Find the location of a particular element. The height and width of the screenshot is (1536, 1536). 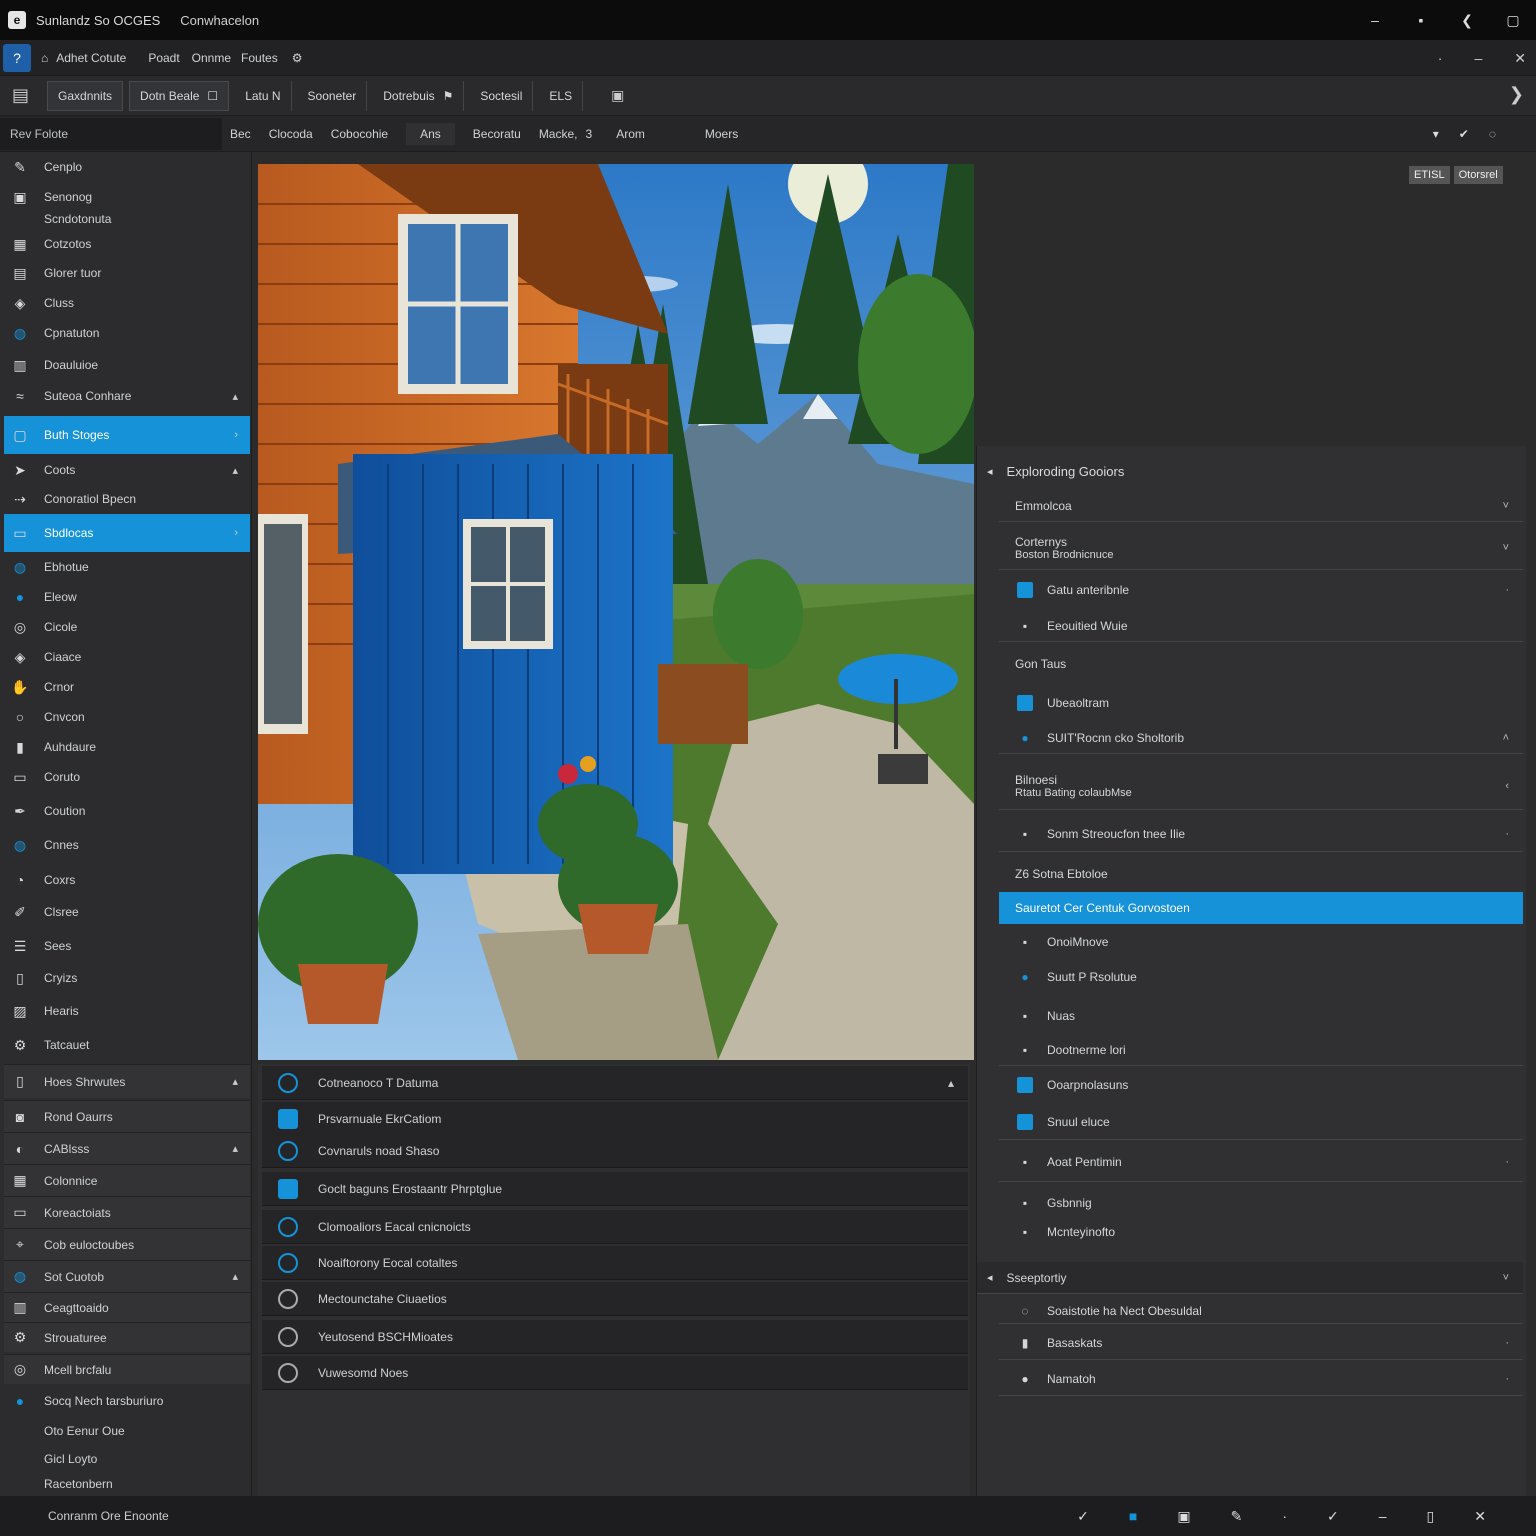

panel-row: ▪ Nuas is located at coordinates (1261, 1016).